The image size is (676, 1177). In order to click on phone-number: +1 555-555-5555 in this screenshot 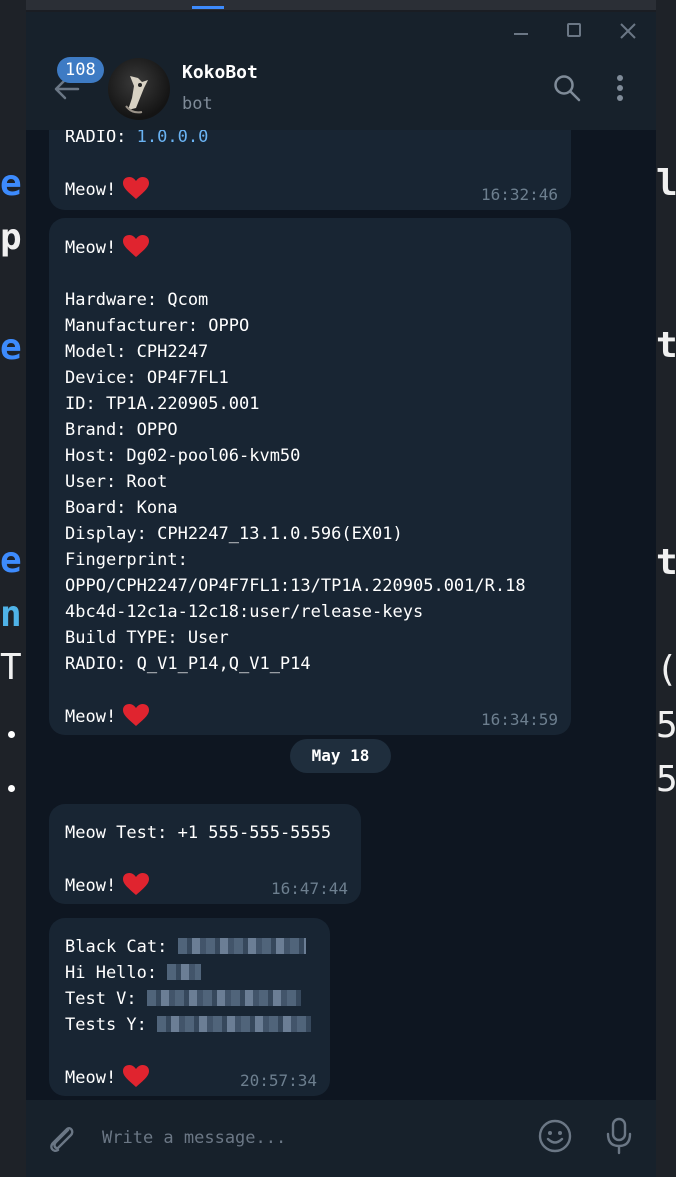, I will do `click(255, 833)`.